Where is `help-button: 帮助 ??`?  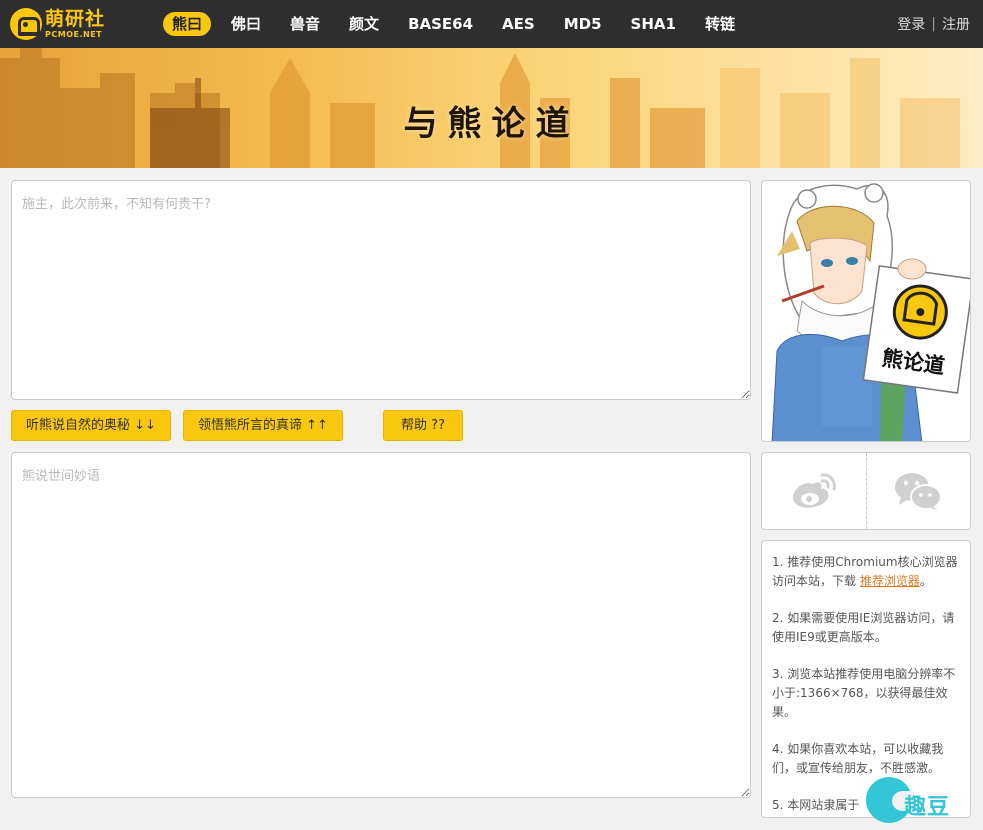 help-button: 帮助 ?? is located at coordinates (423, 425).